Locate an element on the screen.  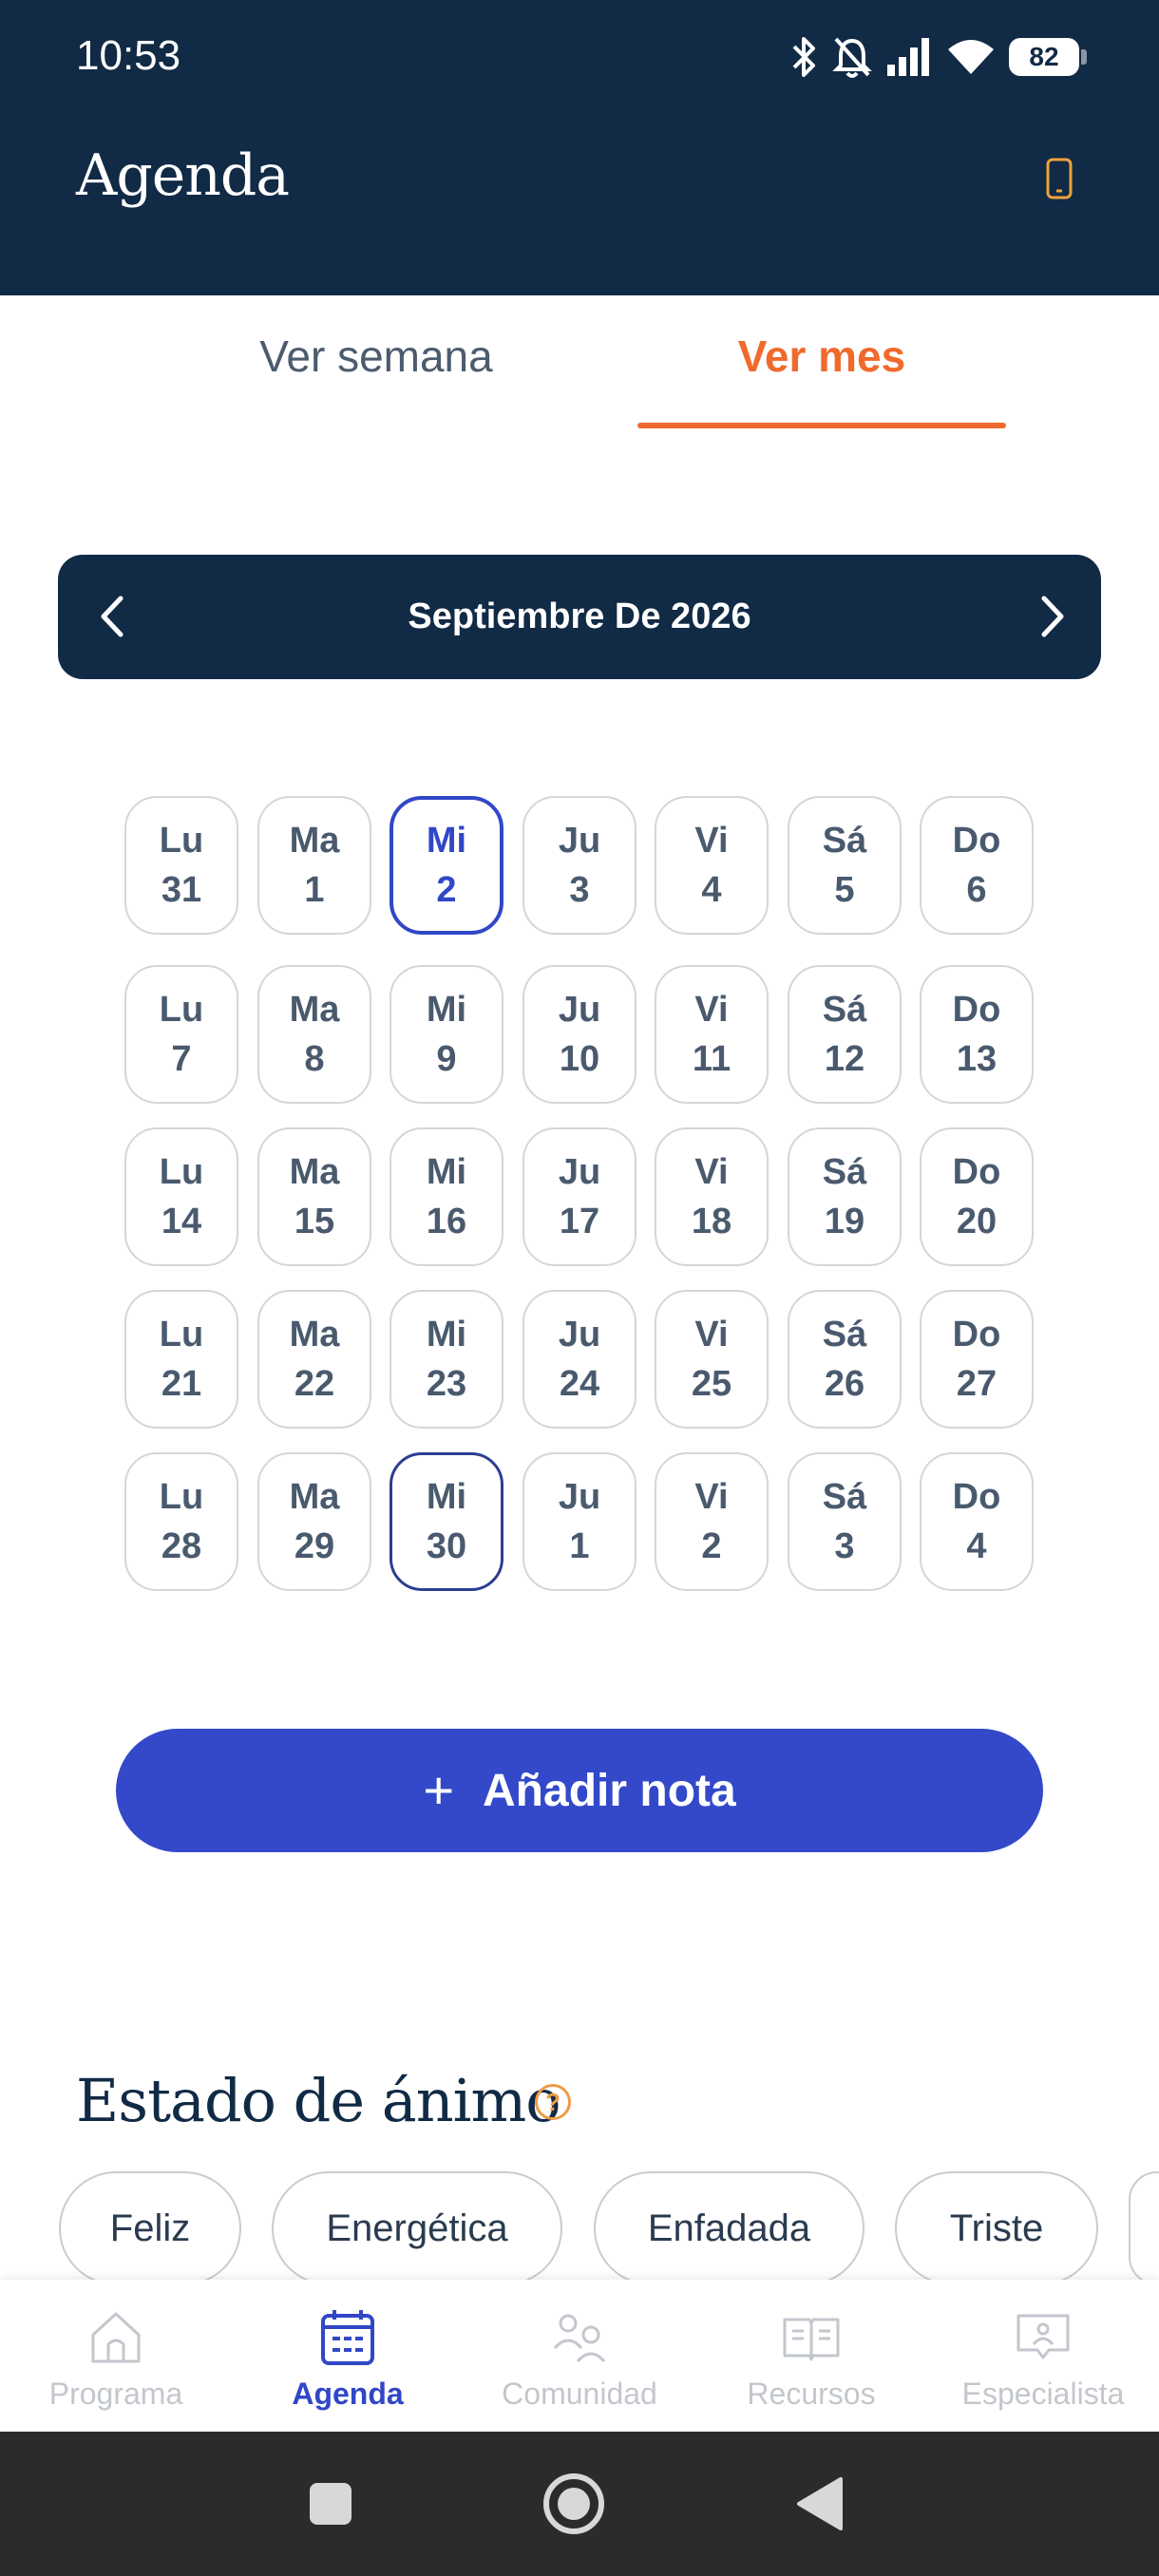
calendar-day-cell: Mi 2 is located at coordinates (447, 865).